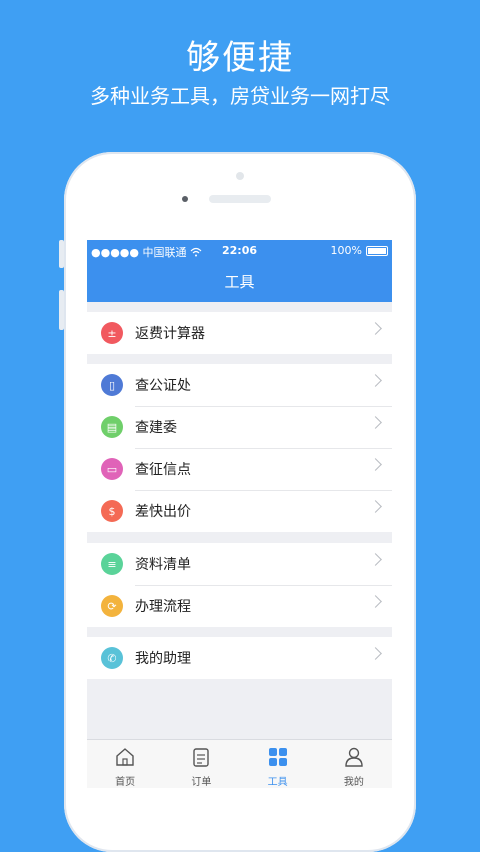 Image resolution: width=480 pixels, height=852 pixels. What do you see at coordinates (239, 251) in the screenshot?
I see `status-bar: ●●●●● 中国联通 22:06 100%` at bounding box center [239, 251].